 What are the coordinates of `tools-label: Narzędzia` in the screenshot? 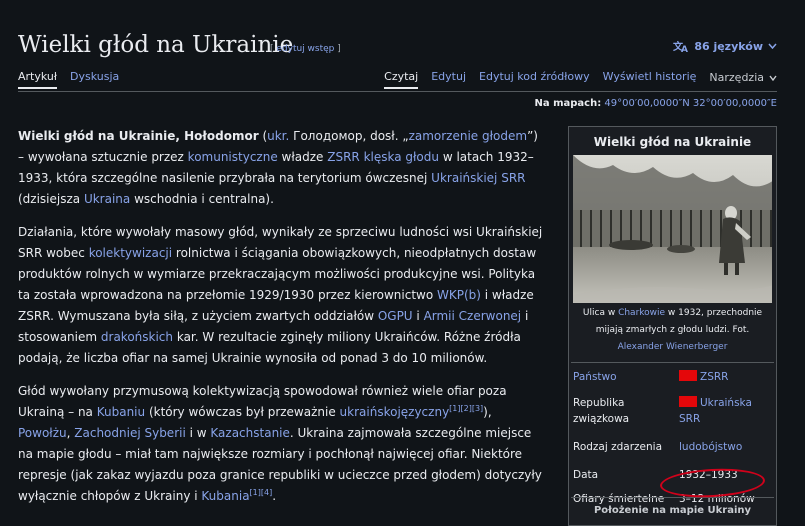 It's located at (736, 77).